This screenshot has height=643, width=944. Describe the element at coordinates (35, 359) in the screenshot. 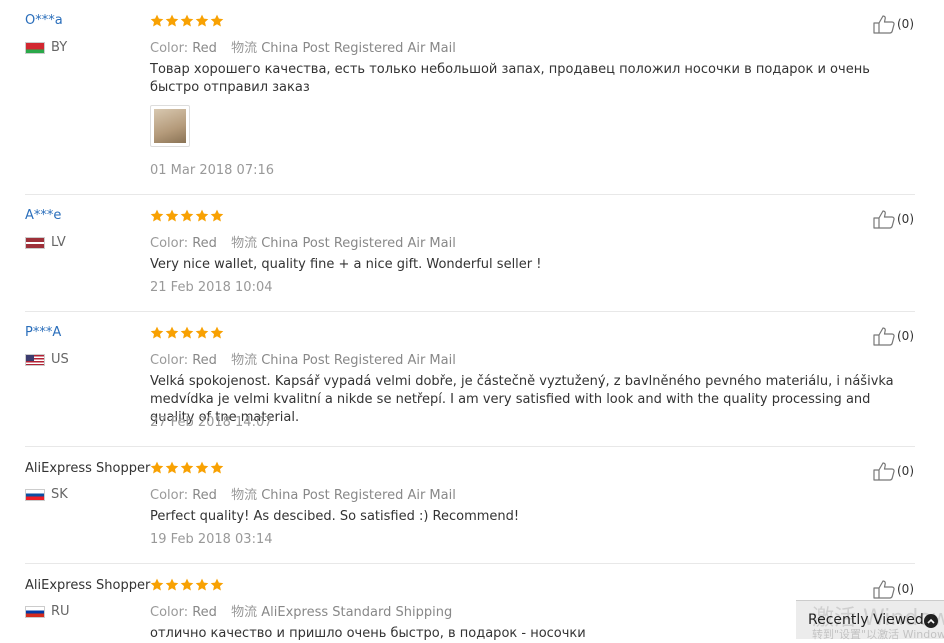

I see `usa-flag-icon` at that location.